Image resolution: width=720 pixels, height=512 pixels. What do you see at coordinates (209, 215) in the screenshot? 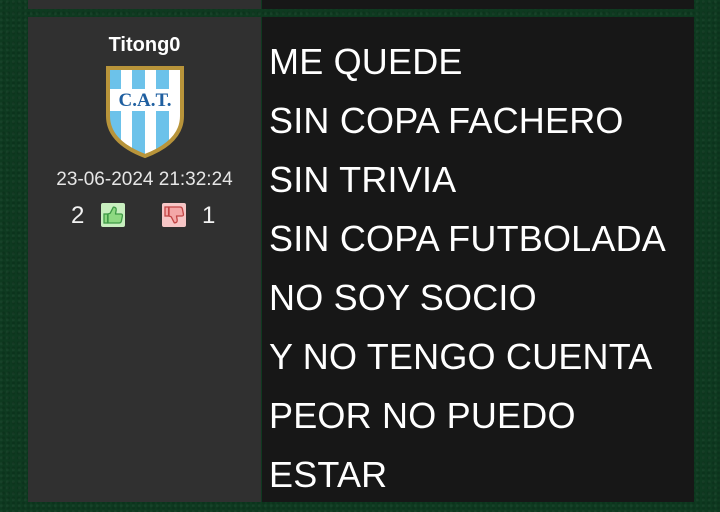
I see `dislike-count: 1` at bounding box center [209, 215].